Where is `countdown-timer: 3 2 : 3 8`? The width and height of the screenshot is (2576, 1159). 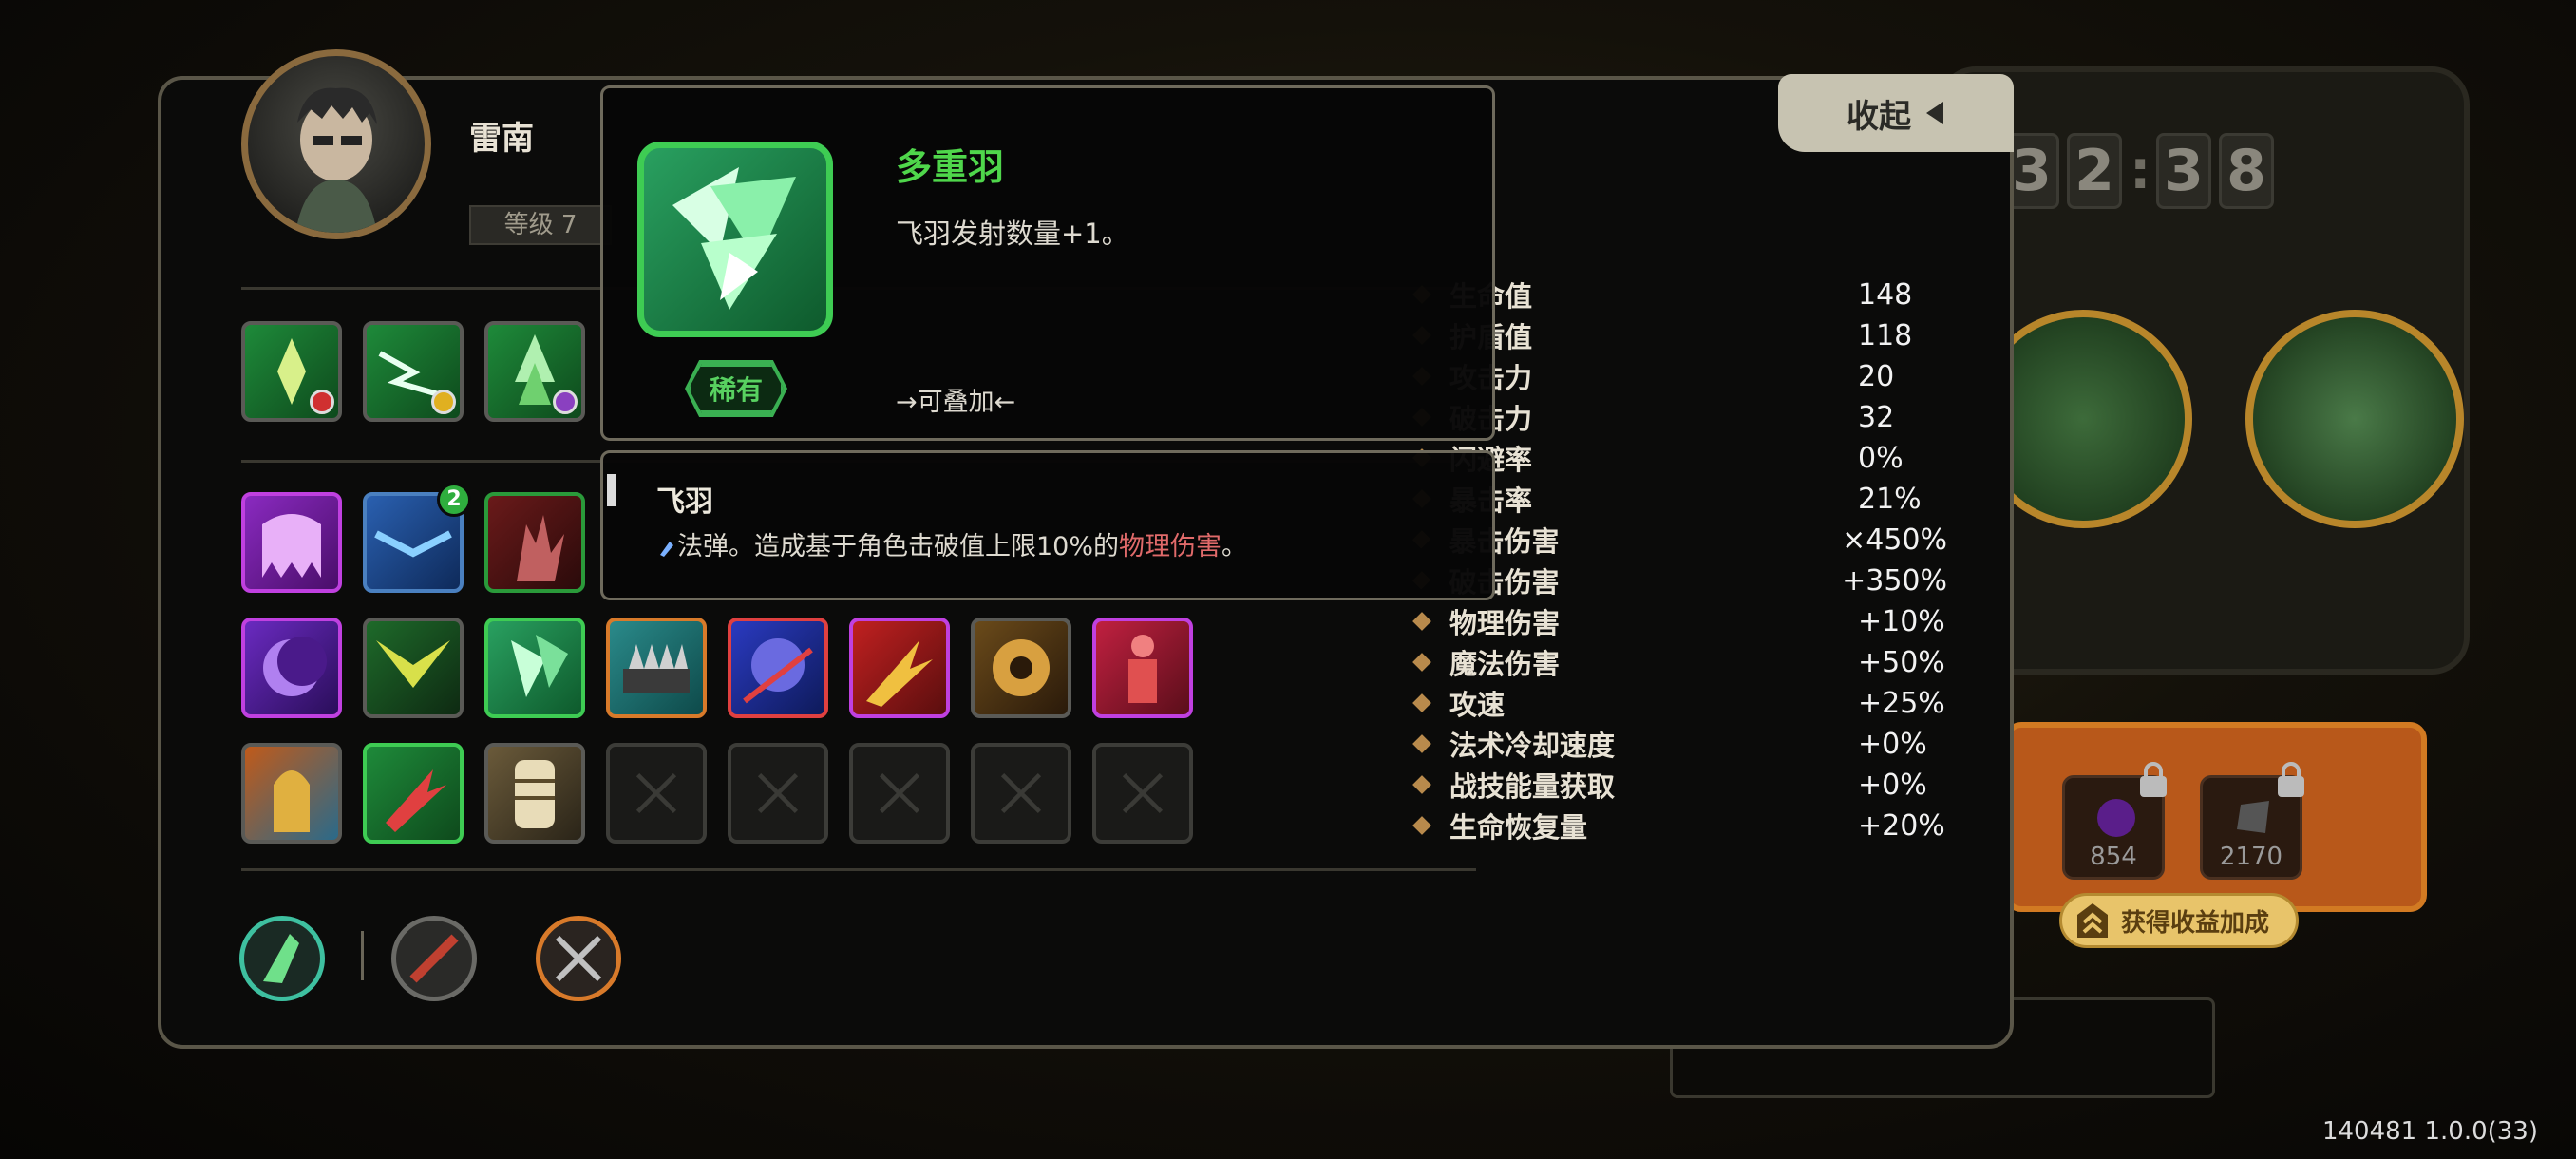
countdown-timer: 3 2 : 3 8 is located at coordinates (2139, 171).